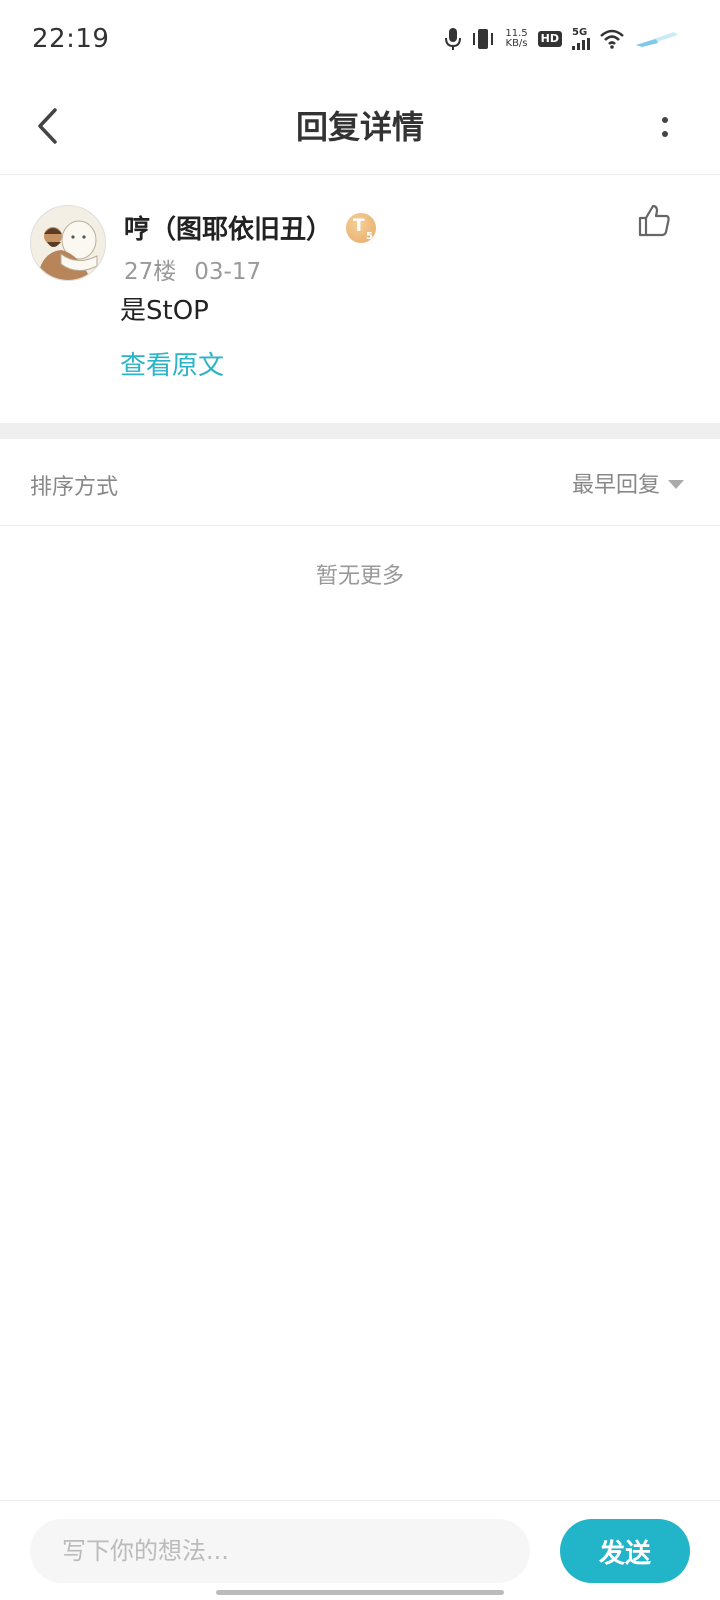 The width and height of the screenshot is (720, 1600). Describe the element at coordinates (228, 272) in the screenshot. I see `reply-date: 03-17` at that location.